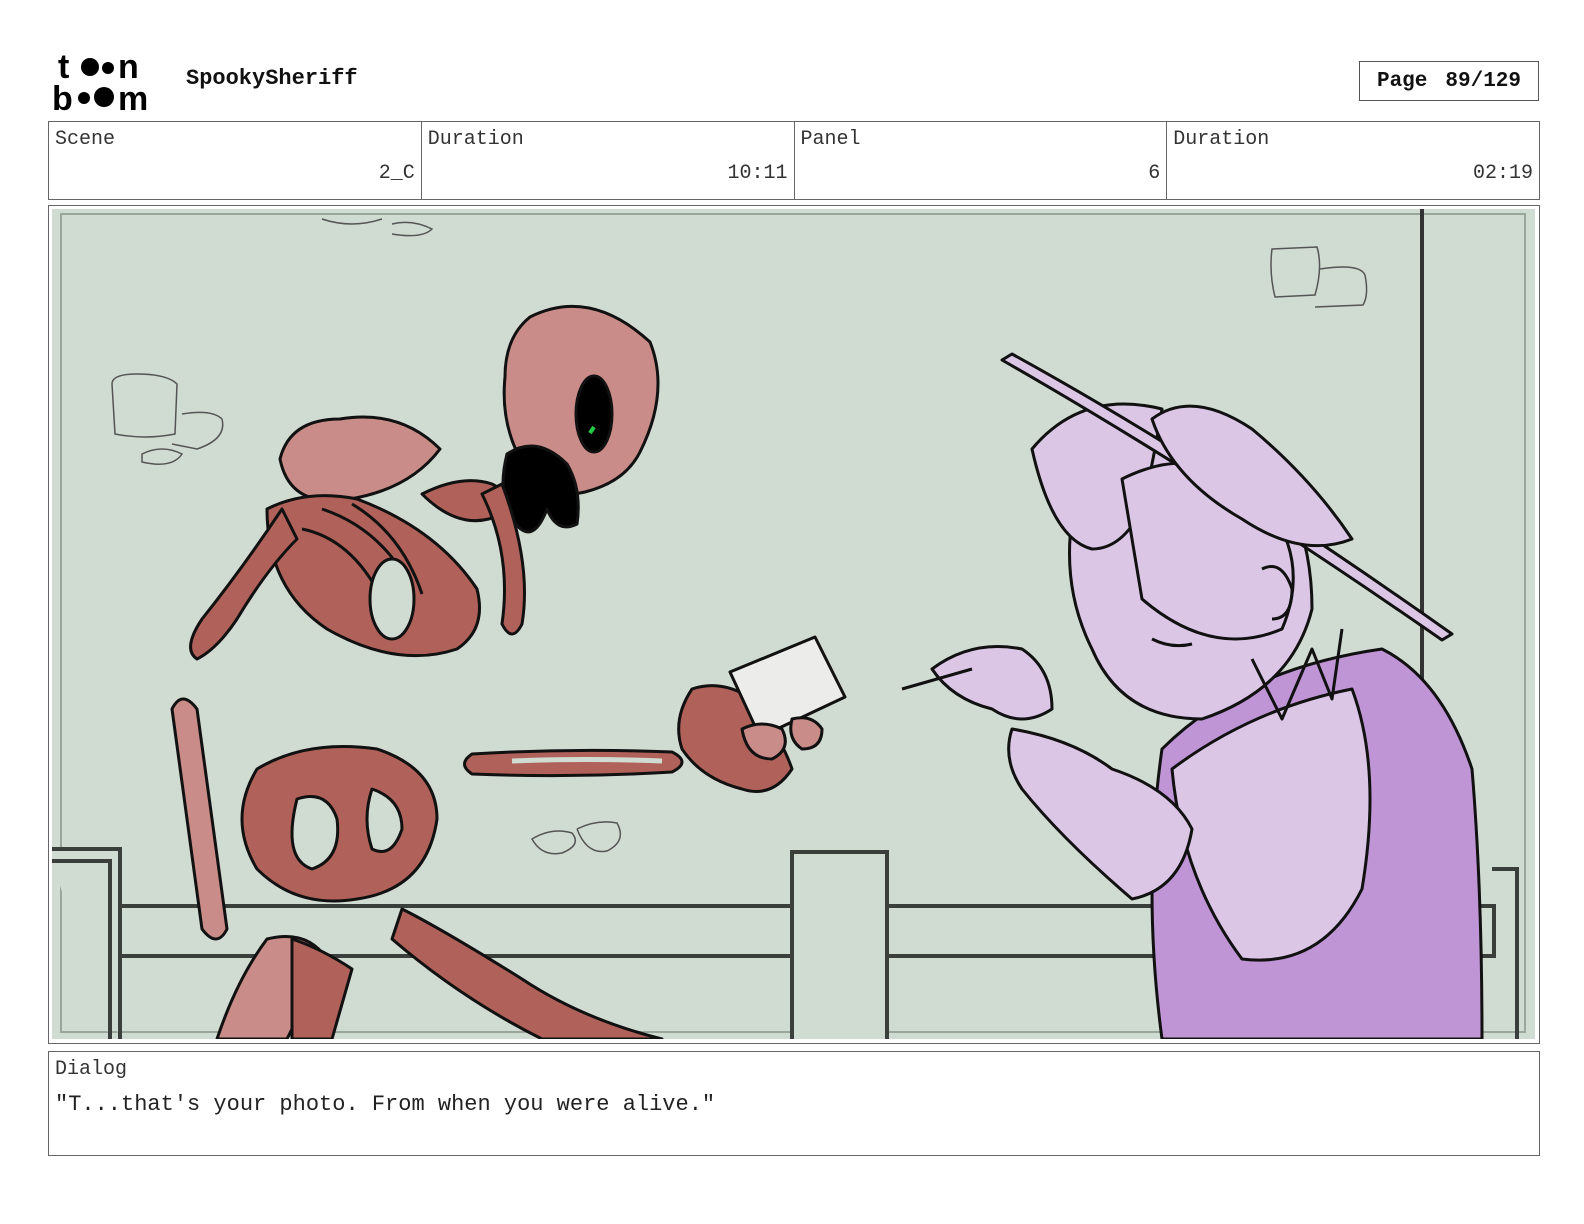  What do you see at coordinates (91, 1069) in the screenshot?
I see `dialog-label: Dialog` at bounding box center [91, 1069].